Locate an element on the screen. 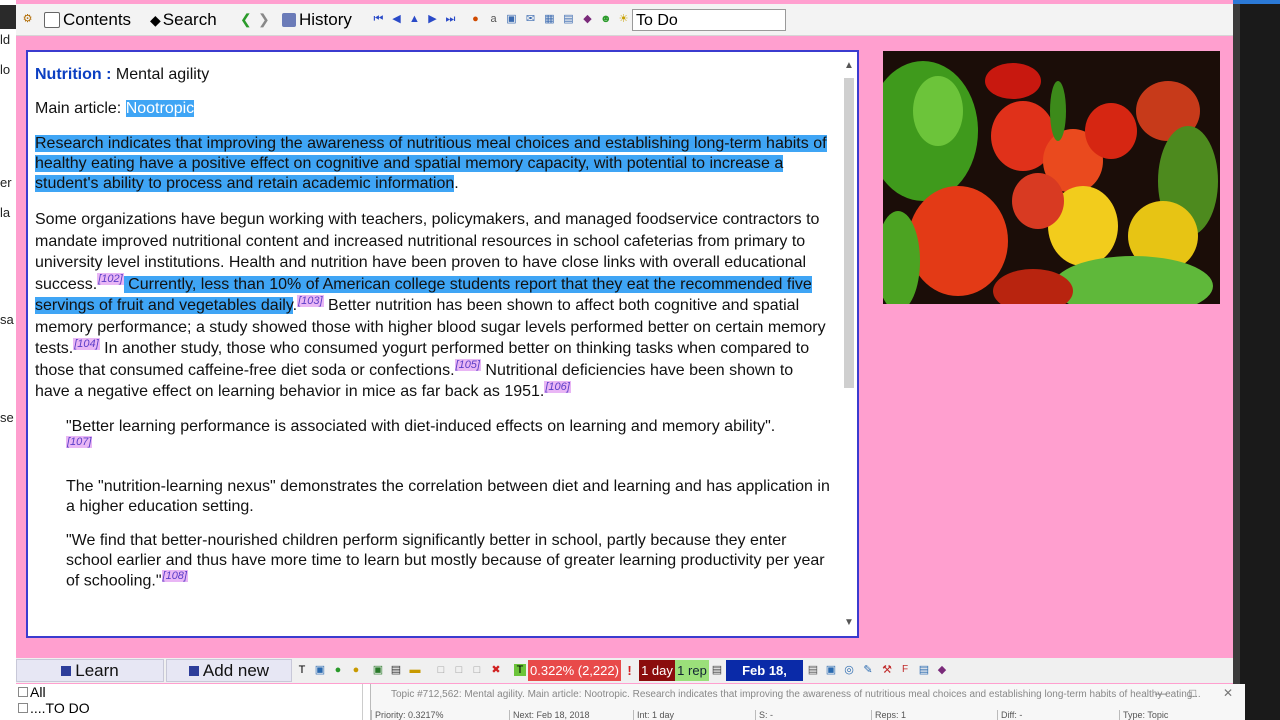 The image size is (1280, 720). scroll-up-icon: ▲ is located at coordinates (849, 65).